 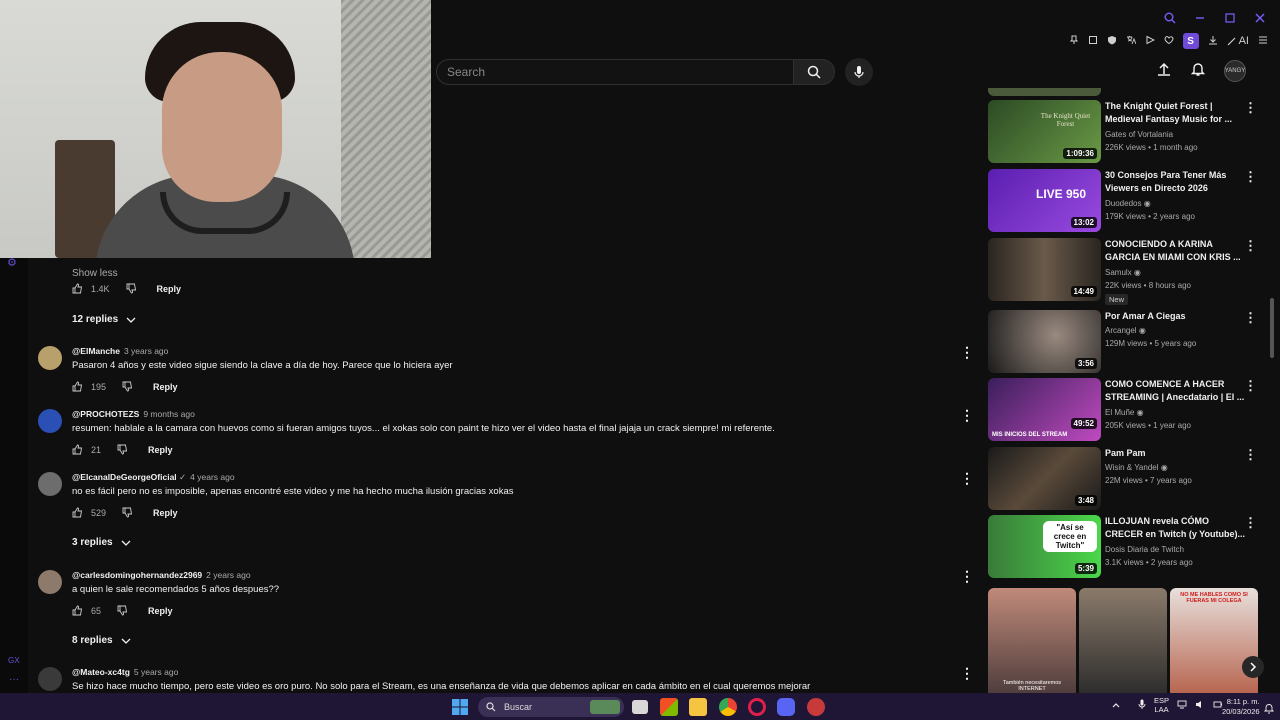 I want to click on app-icon, so click(x=816, y=707).